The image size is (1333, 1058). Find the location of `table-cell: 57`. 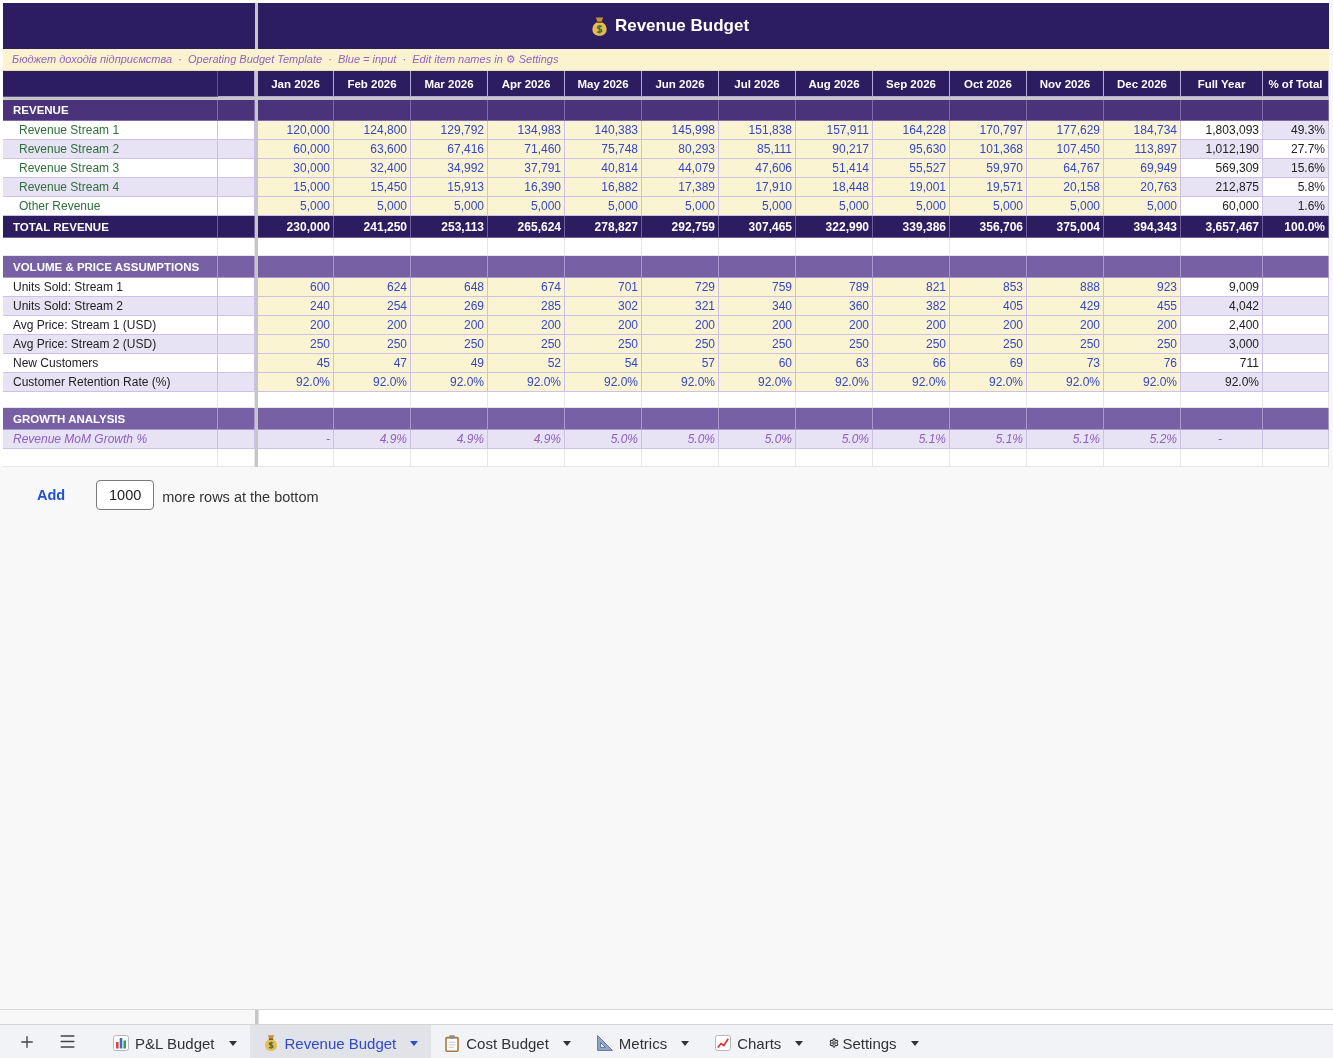

table-cell: 57 is located at coordinates (680, 363).